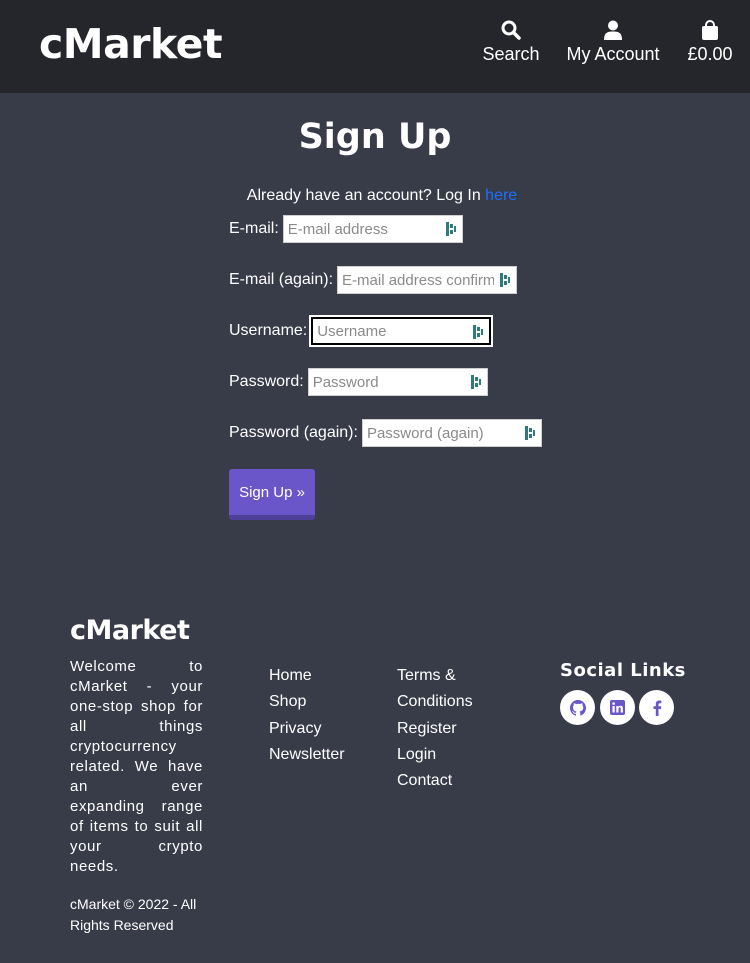 The image size is (750, 963). Describe the element at coordinates (511, 54) in the screenshot. I see `search-label: Search` at that location.